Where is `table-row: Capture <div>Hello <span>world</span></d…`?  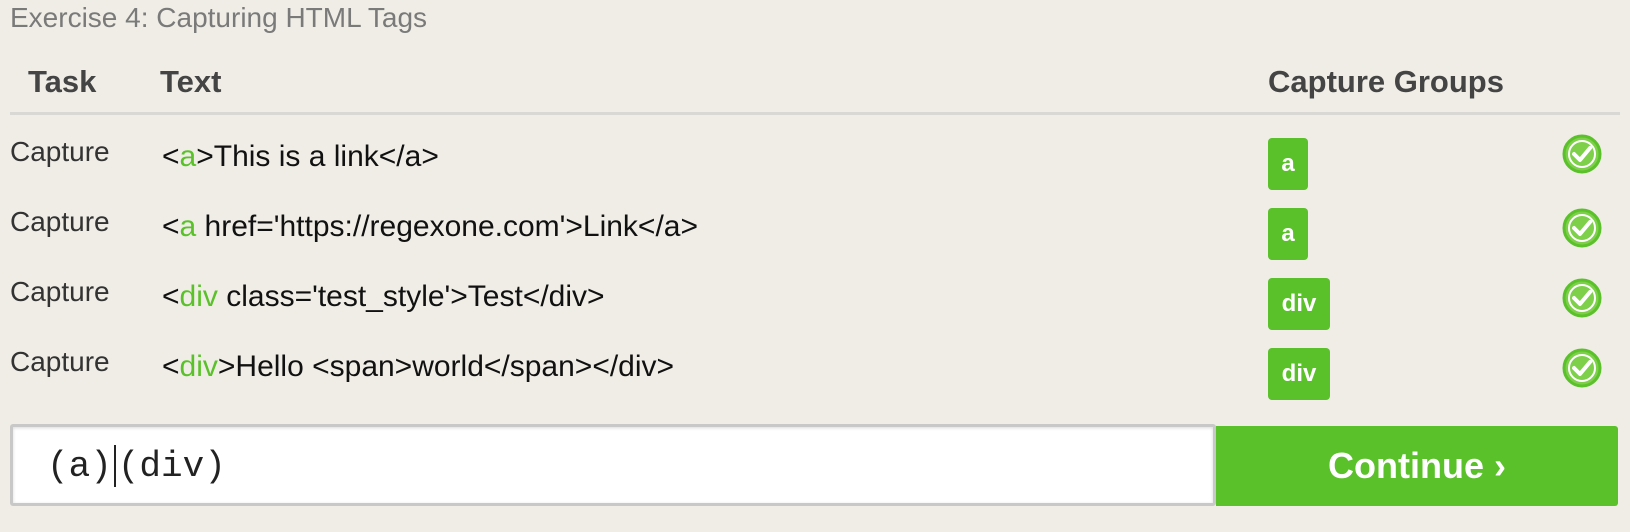 table-row: Capture <div>Hello <span>world</span></d… is located at coordinates (815, 381).